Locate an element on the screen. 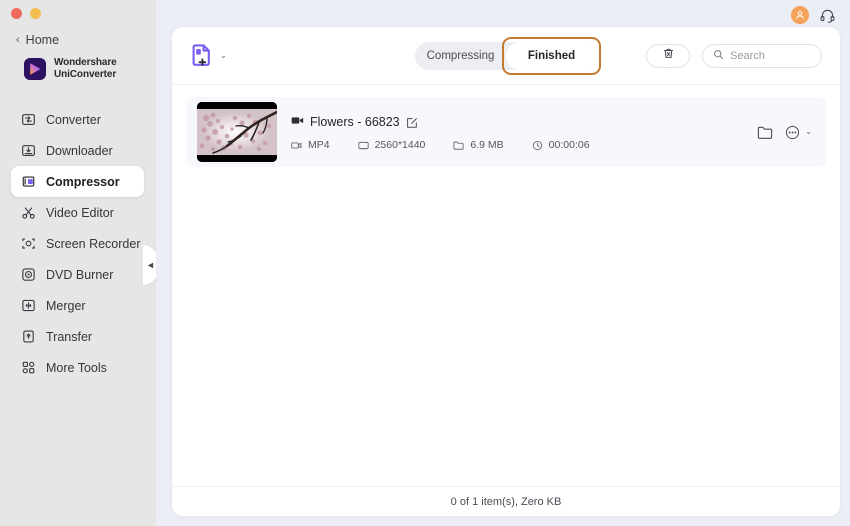 The width and height of the screenshot is (850, 526). screen-recorder-icon is located at coordinates (28, 243).